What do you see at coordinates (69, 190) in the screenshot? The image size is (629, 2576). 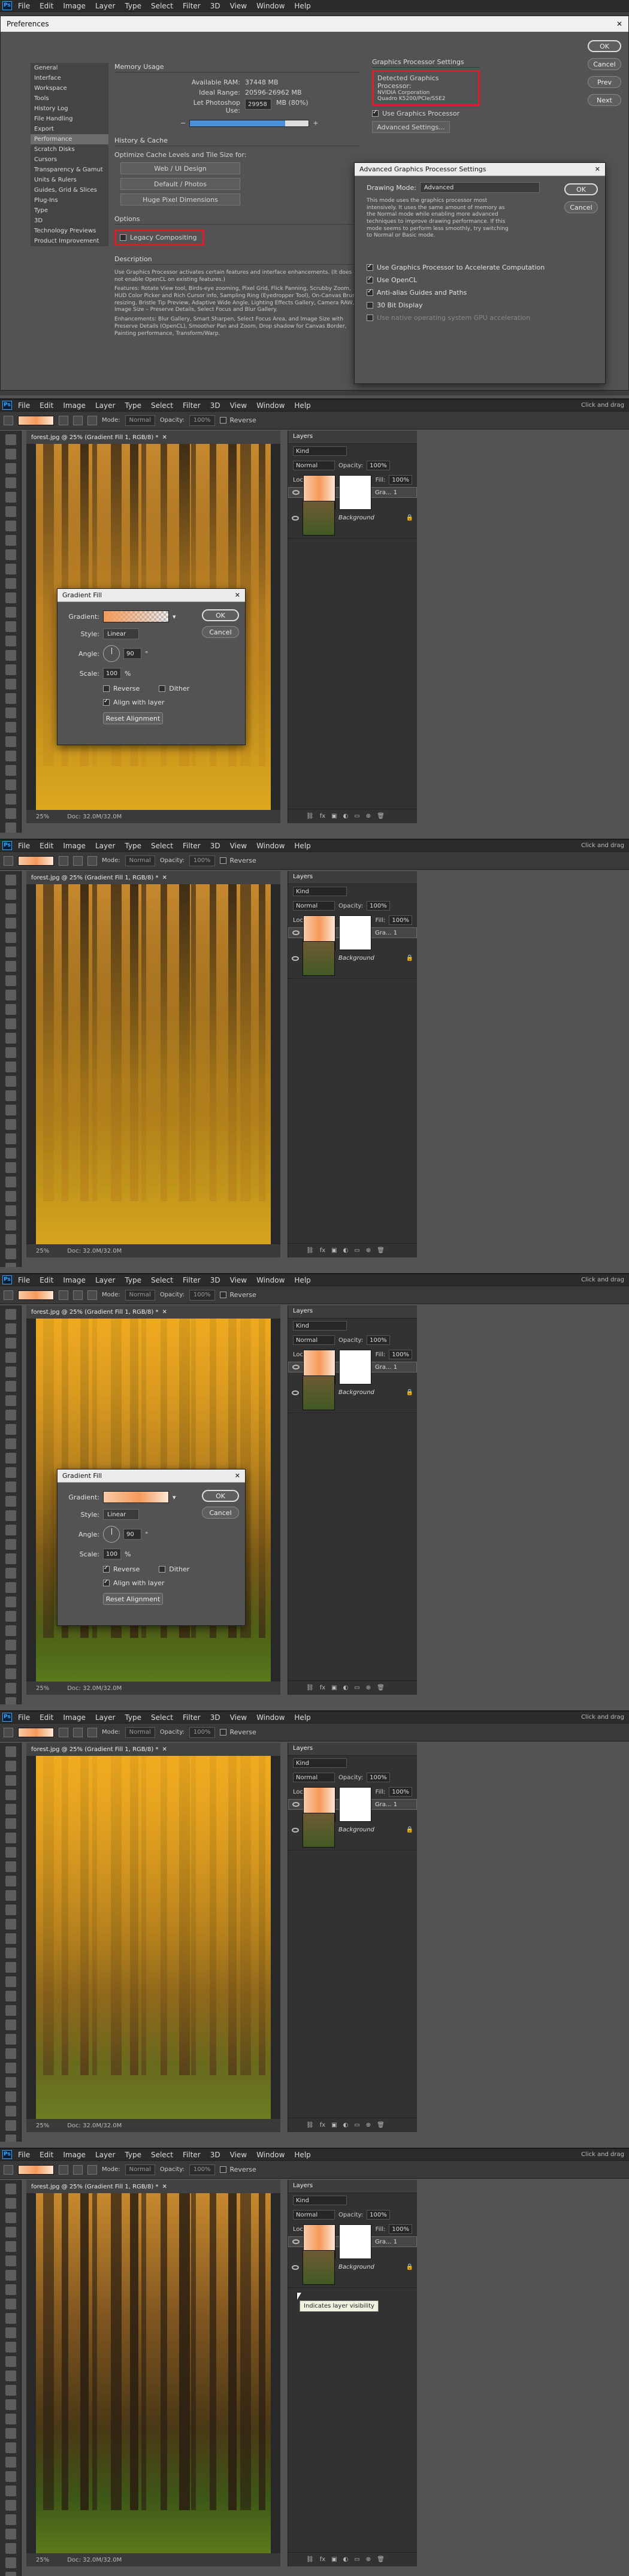 I see `category-item: Guides, Grid & Slices` at bounding box center [69, 190].